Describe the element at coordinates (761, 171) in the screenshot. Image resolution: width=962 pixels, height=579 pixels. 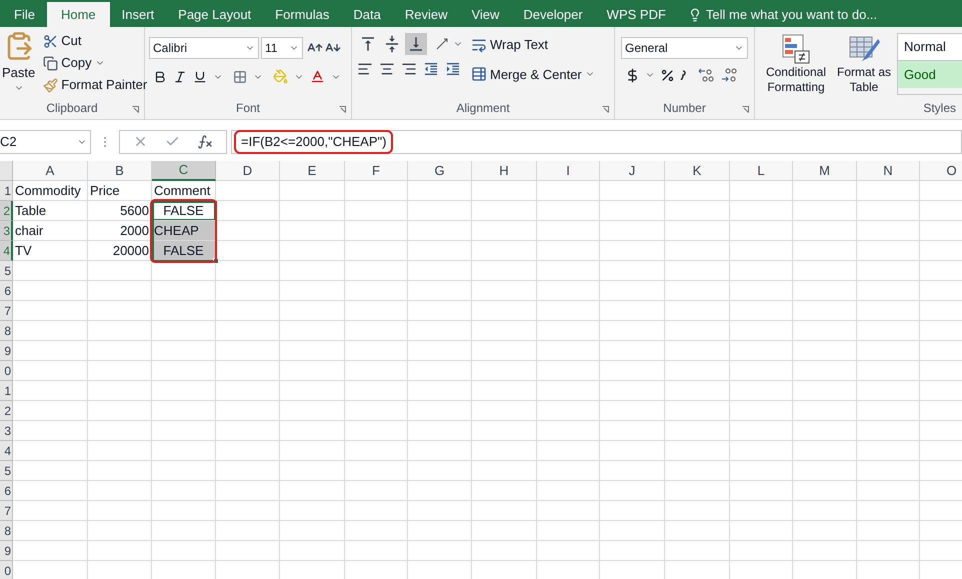
I see `column-header: L` at that location.